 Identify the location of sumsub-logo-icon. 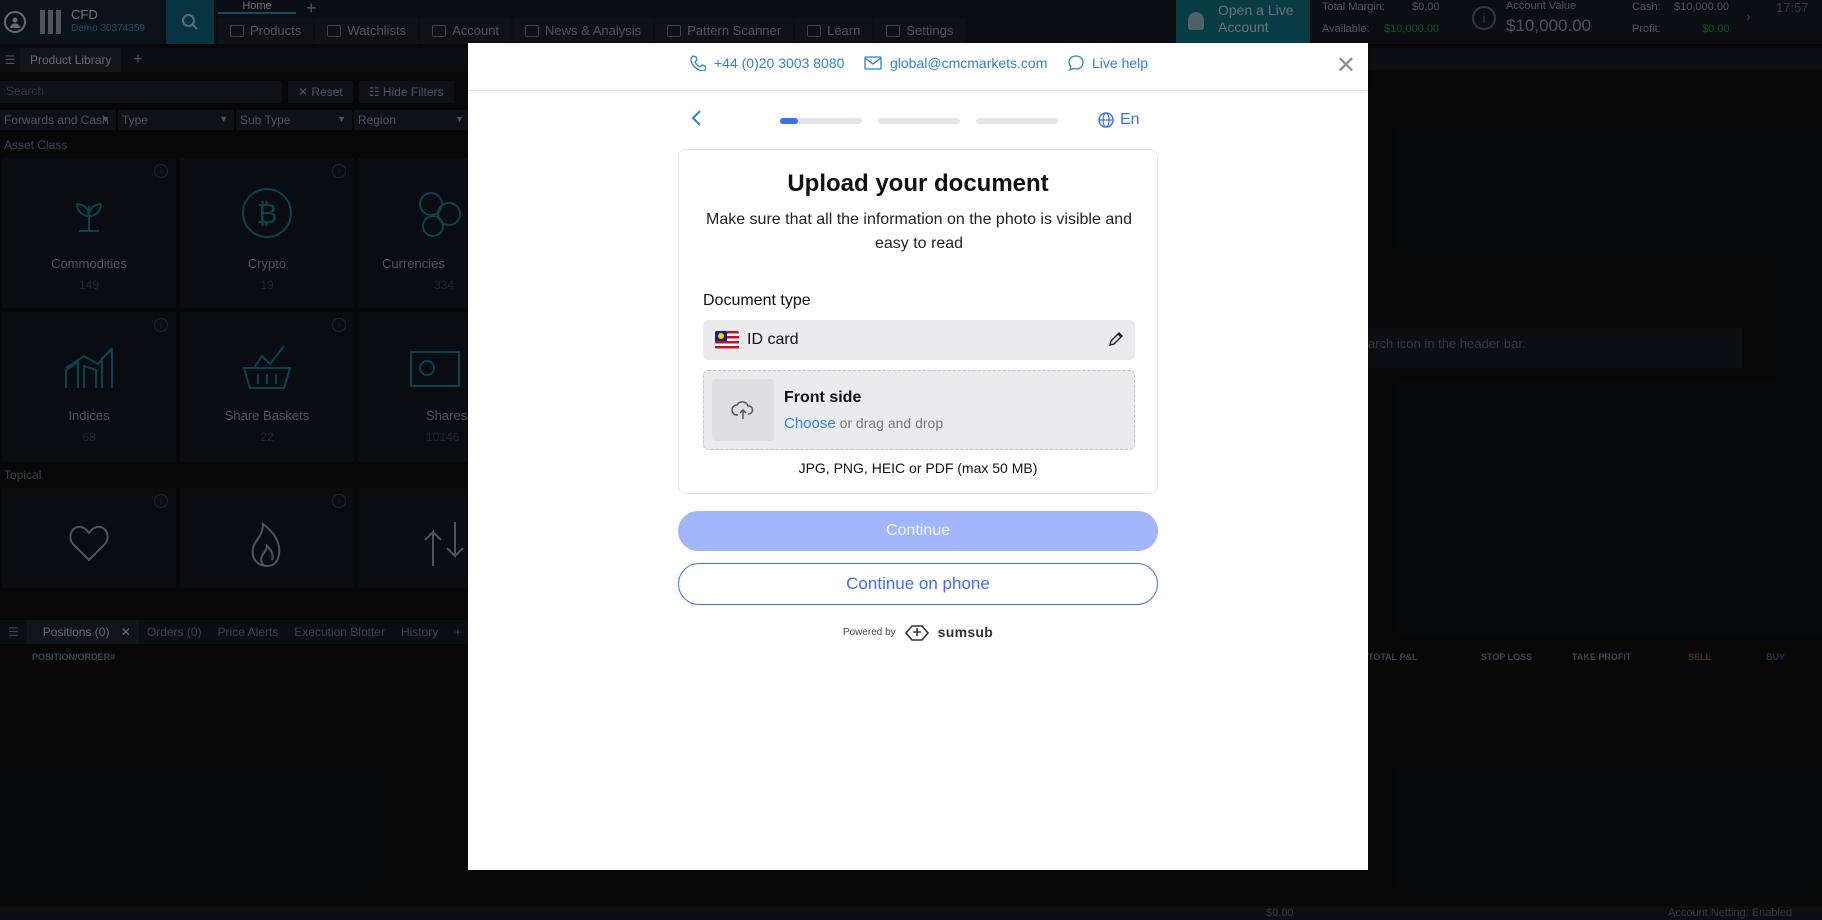
(916, 633).